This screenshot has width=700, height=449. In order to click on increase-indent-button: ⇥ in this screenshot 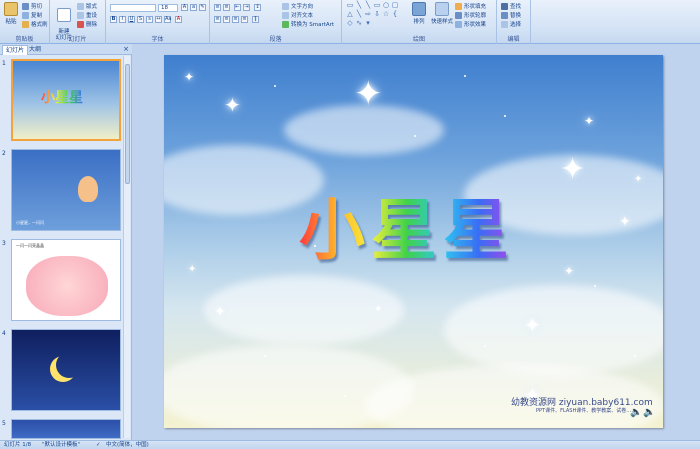, I will do `click(246, 7)`.